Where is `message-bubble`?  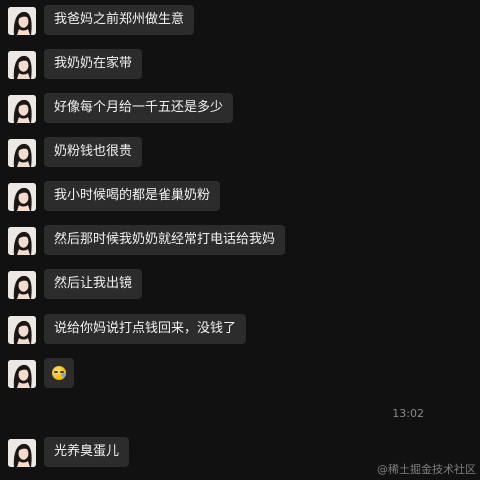 message-bubble is located at coordinates (59, 373).